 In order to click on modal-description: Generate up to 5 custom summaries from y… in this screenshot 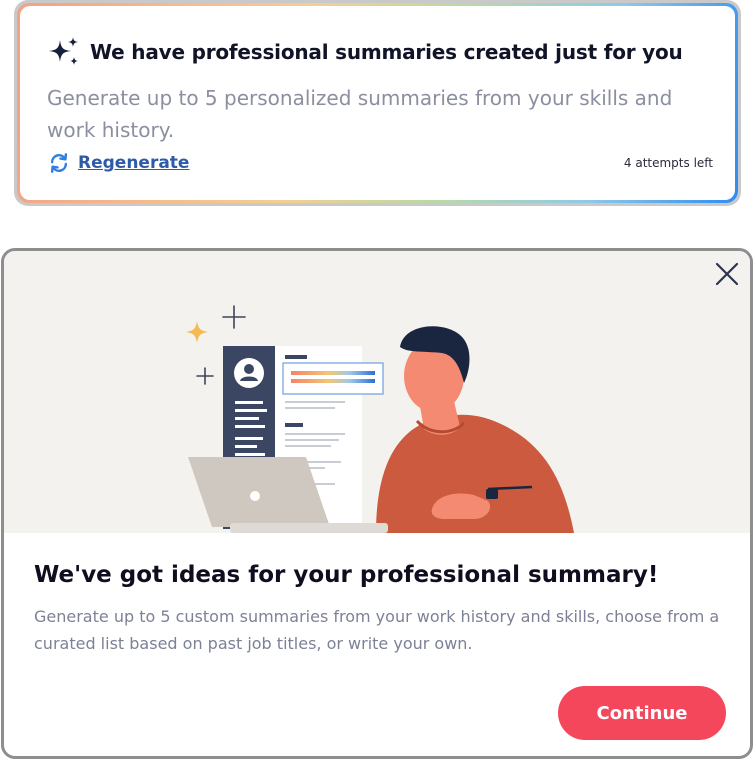, I will do `click(377, 630)`.